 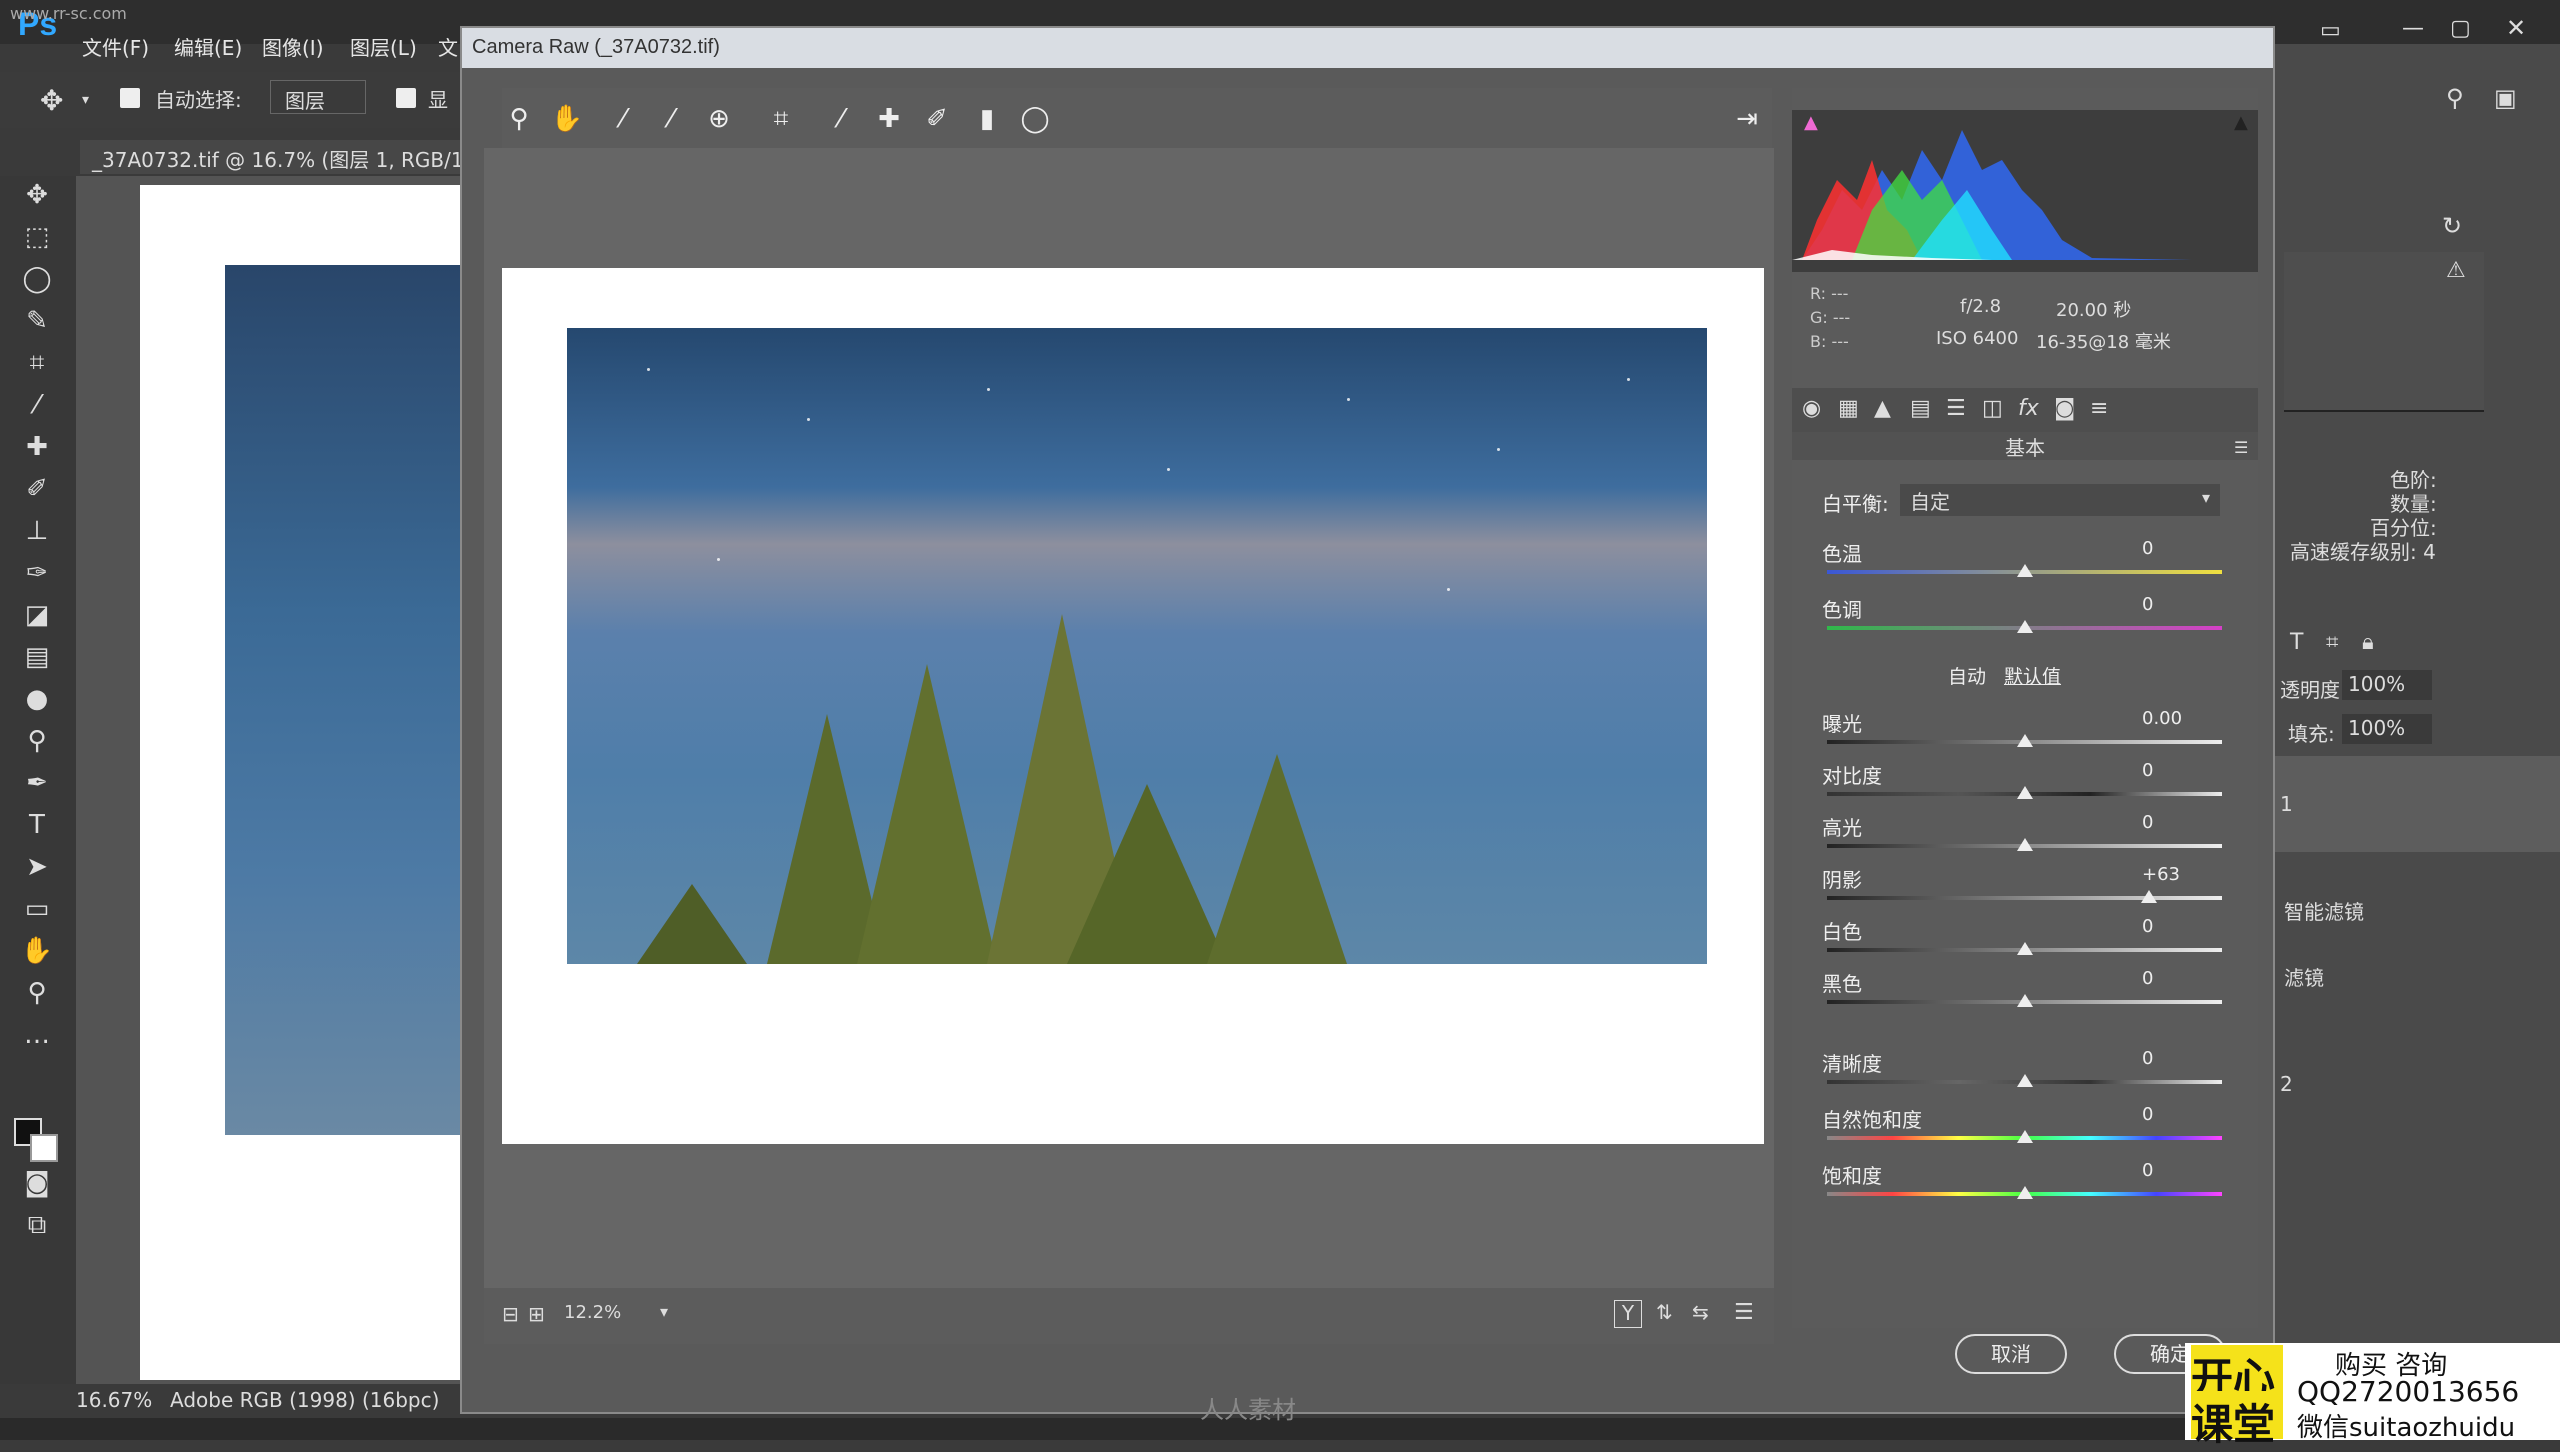 I want to click on auto-select-dropdown: 图层, so click(x=318, y=97).